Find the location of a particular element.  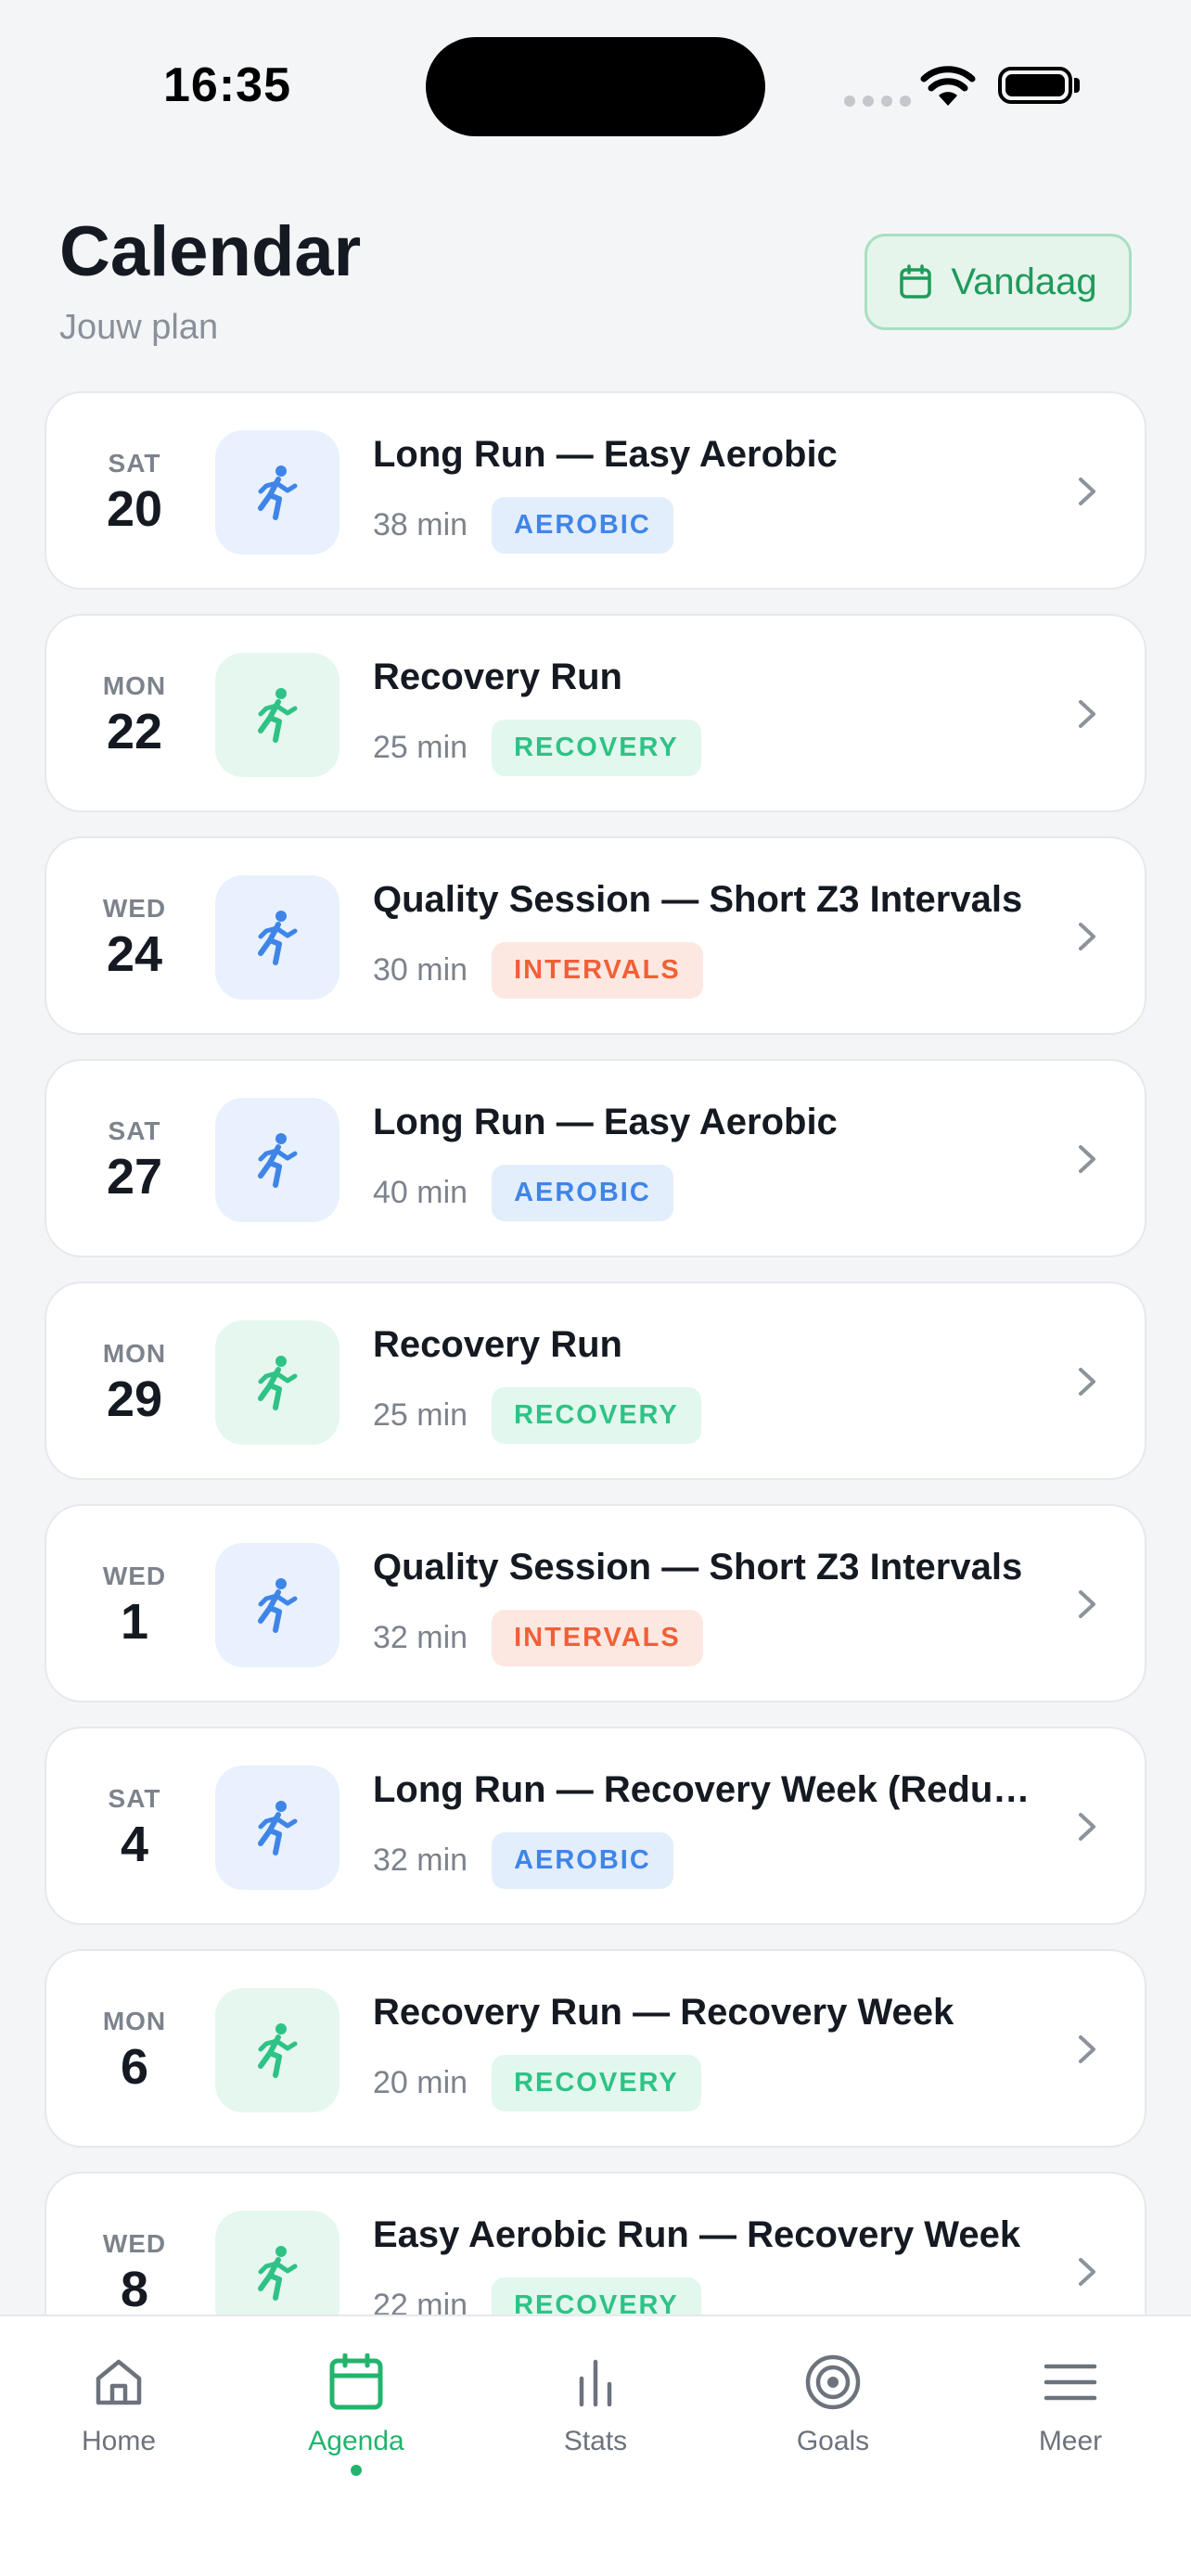

calendar-icon is located at coordinates (916, 281).